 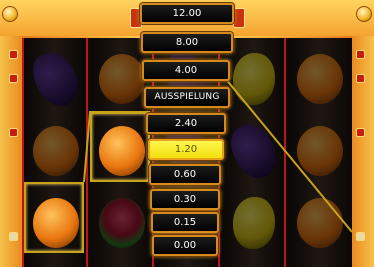 I want to click on stake-option-1-20: 1.20, so click(x=186, y=149).